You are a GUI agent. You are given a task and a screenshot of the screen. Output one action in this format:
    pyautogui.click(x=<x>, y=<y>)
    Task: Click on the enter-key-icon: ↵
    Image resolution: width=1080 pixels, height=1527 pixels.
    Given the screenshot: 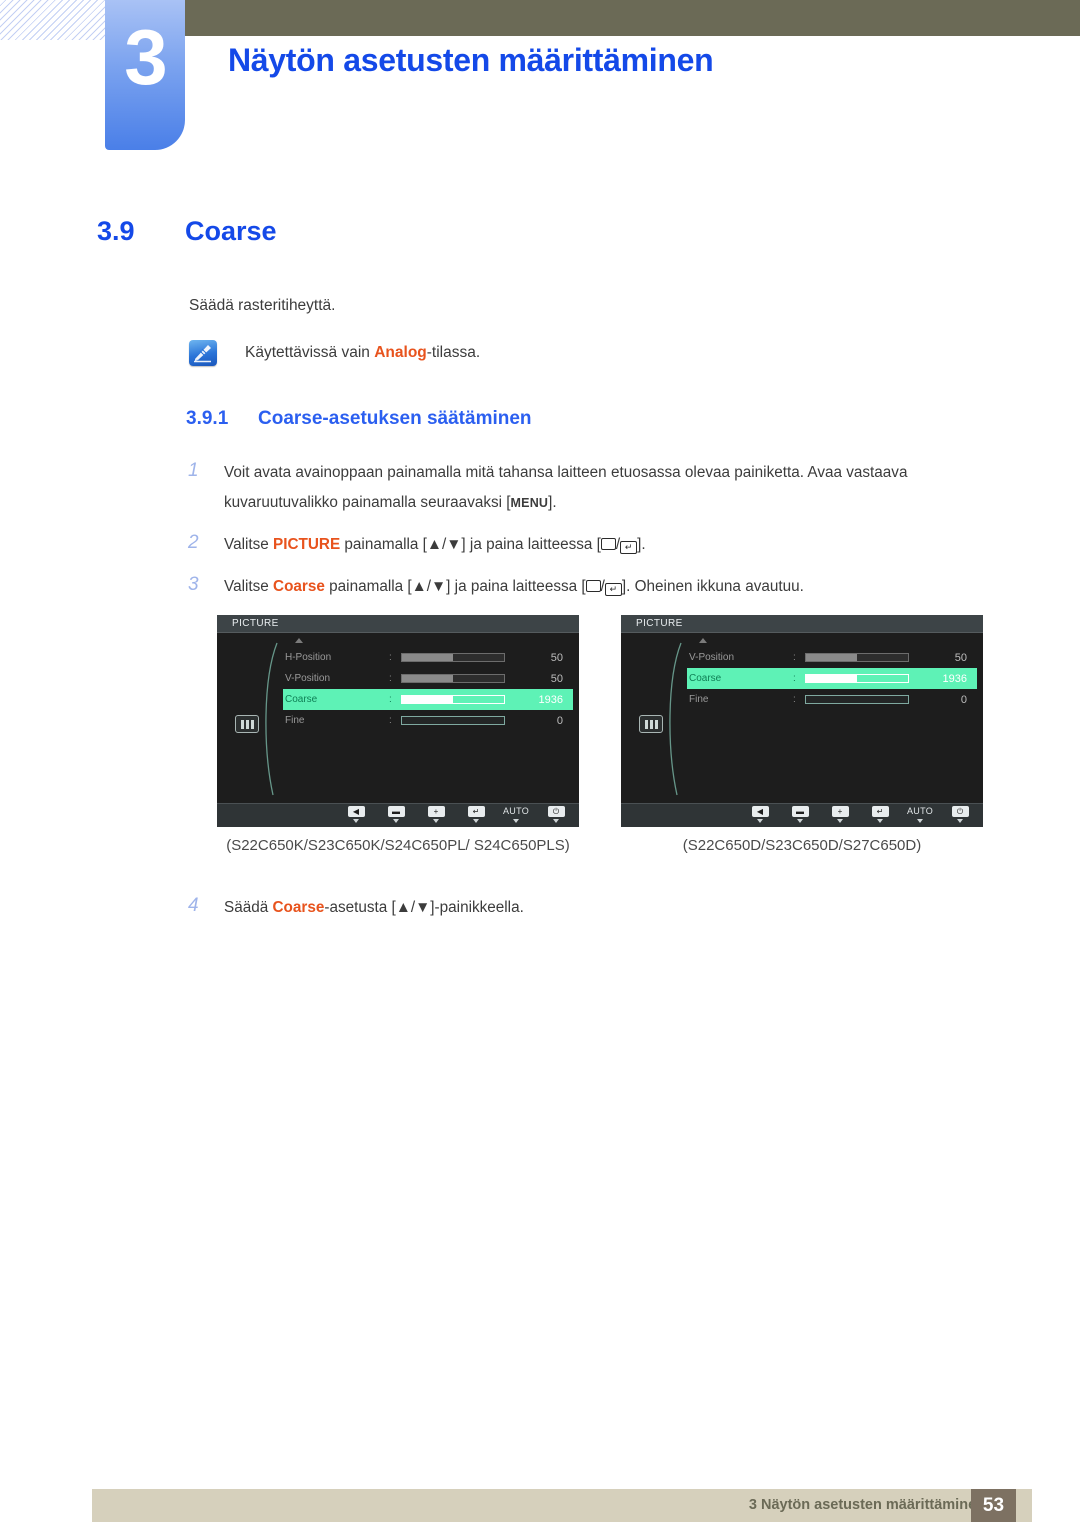 What is the action you would take?
    pyautogui.click(x=629, y=547)
    